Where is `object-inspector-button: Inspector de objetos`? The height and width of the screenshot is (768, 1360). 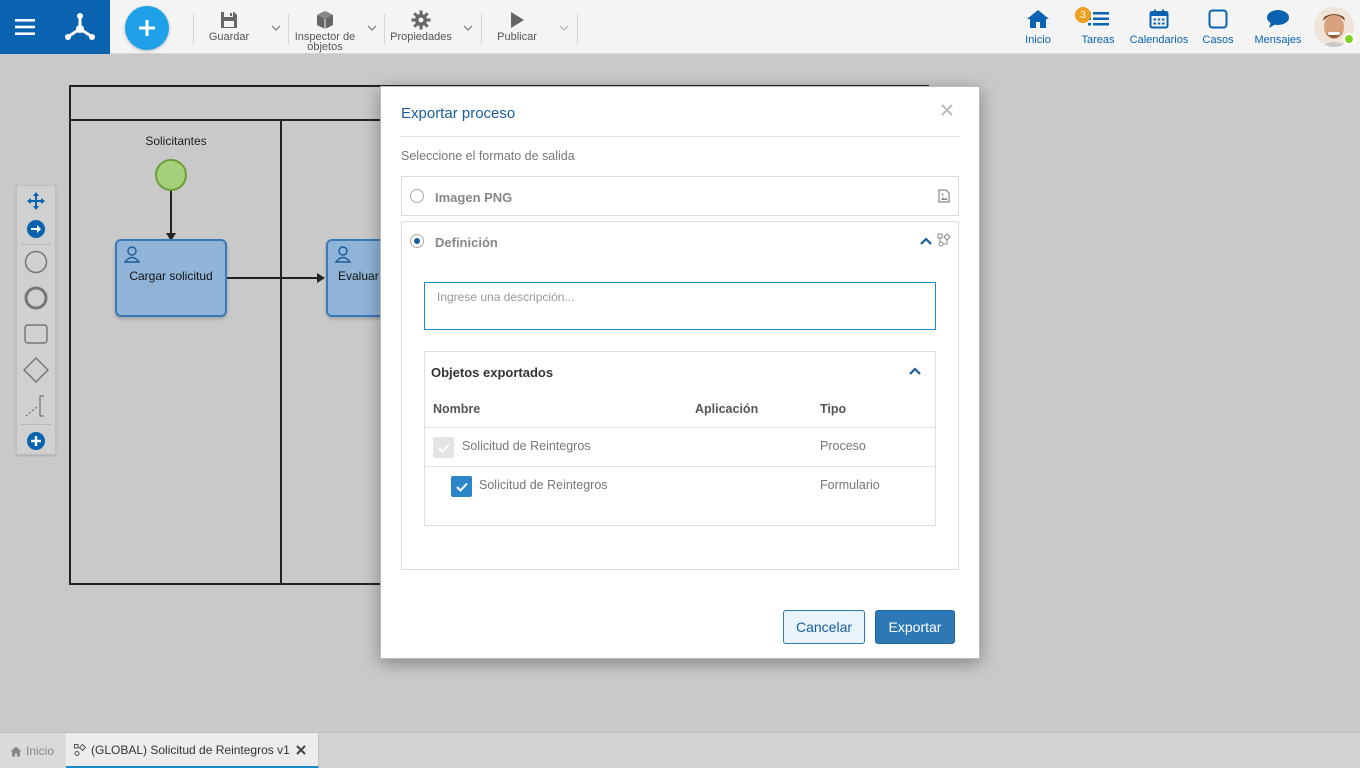
object-inspector-button: Inspector de objetos is located at coordinates (325, 27).